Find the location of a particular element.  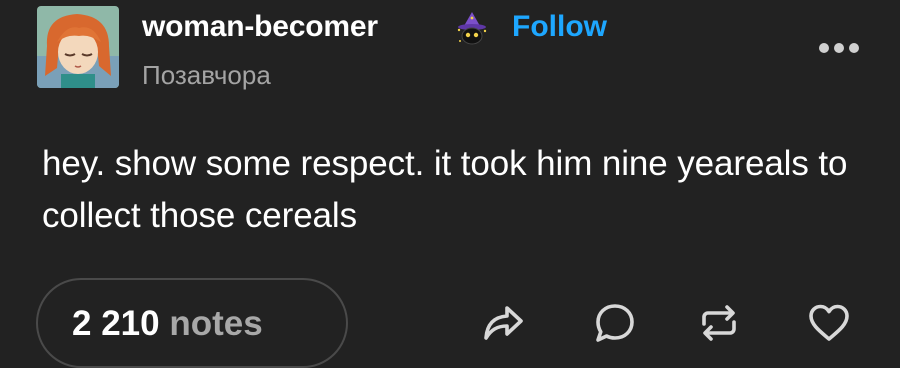

notes-button: 2 210 notes is located at coordinates (192, 323).